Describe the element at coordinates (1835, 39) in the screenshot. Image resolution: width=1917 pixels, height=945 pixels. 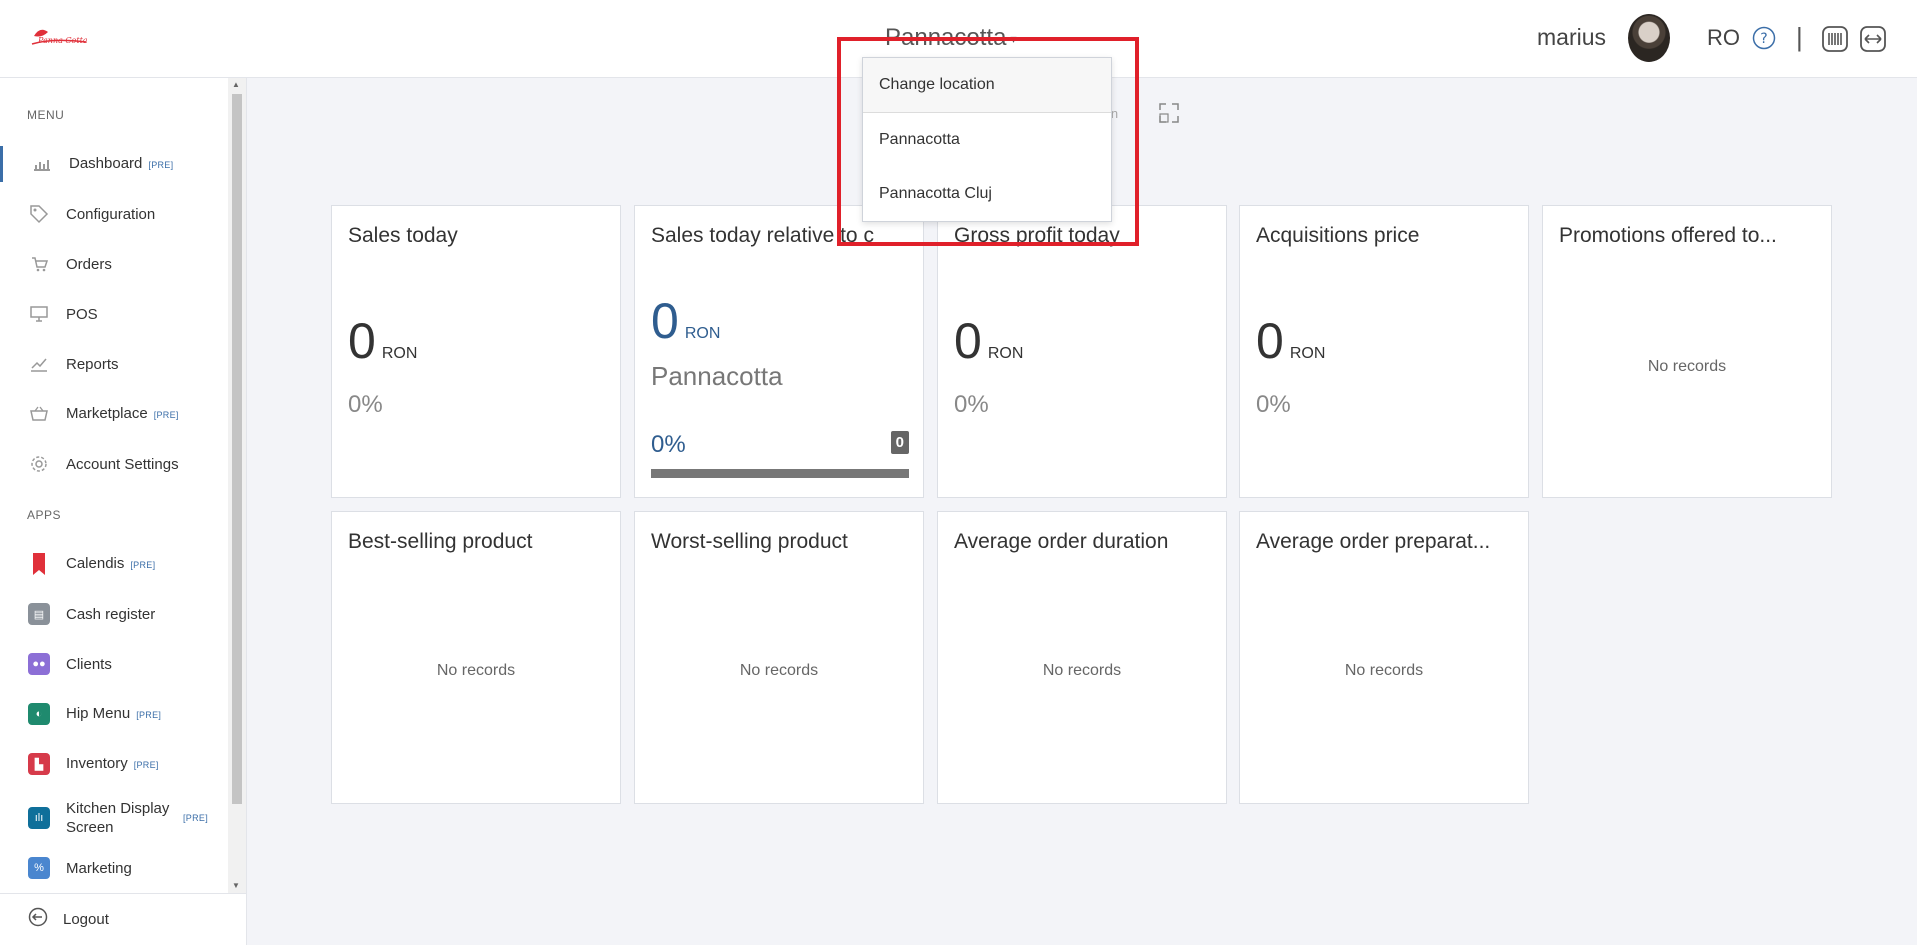
I see `barcode-icon` at that location.